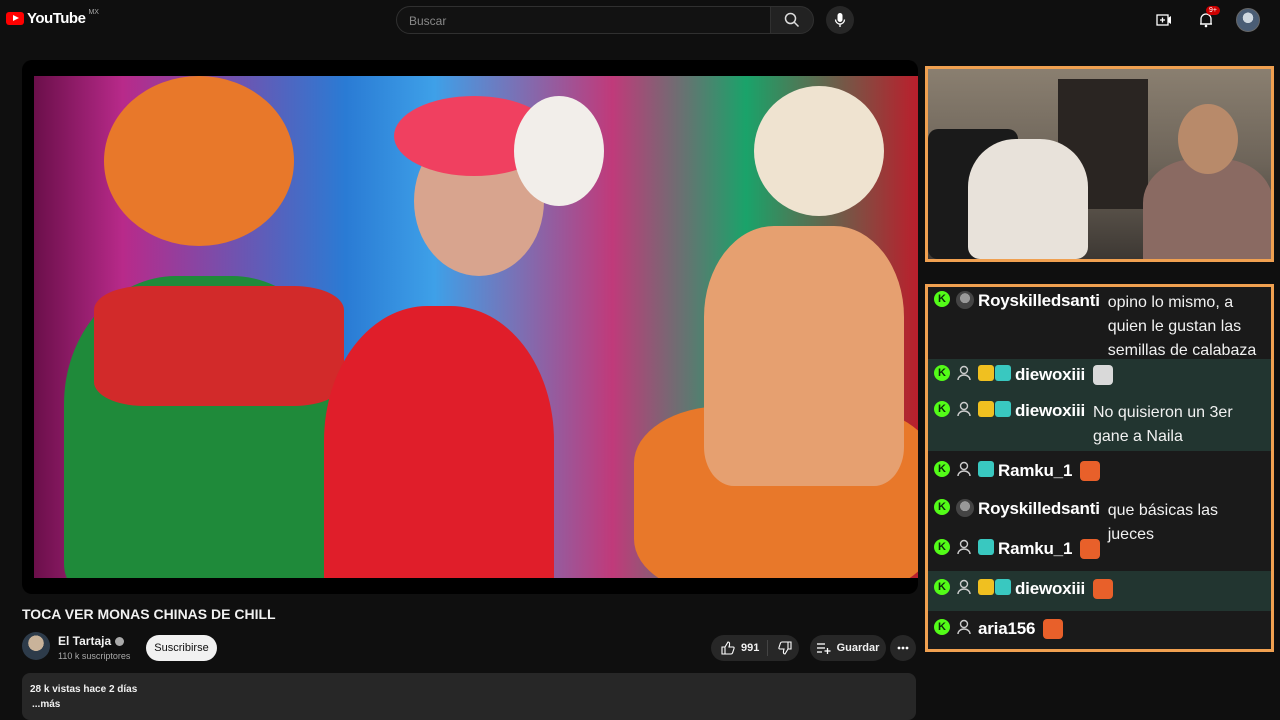  I want to click on like-dislike-group: 991, so click(755, 648).